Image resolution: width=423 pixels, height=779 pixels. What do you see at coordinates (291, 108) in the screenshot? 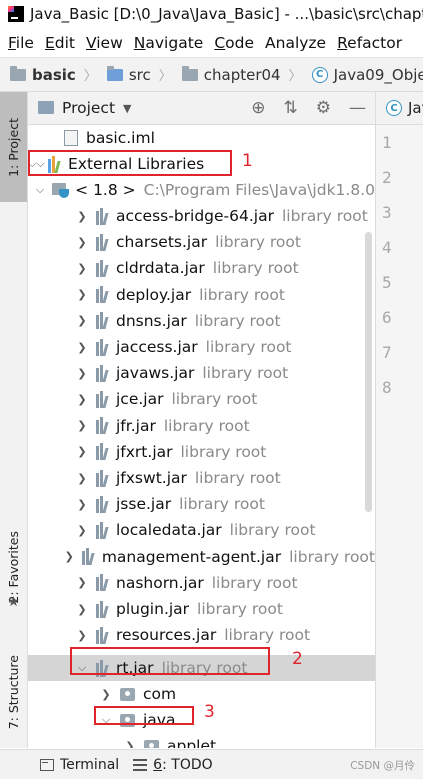
I see `collapse-icon: ⇅` at bounding box center [291, 108].